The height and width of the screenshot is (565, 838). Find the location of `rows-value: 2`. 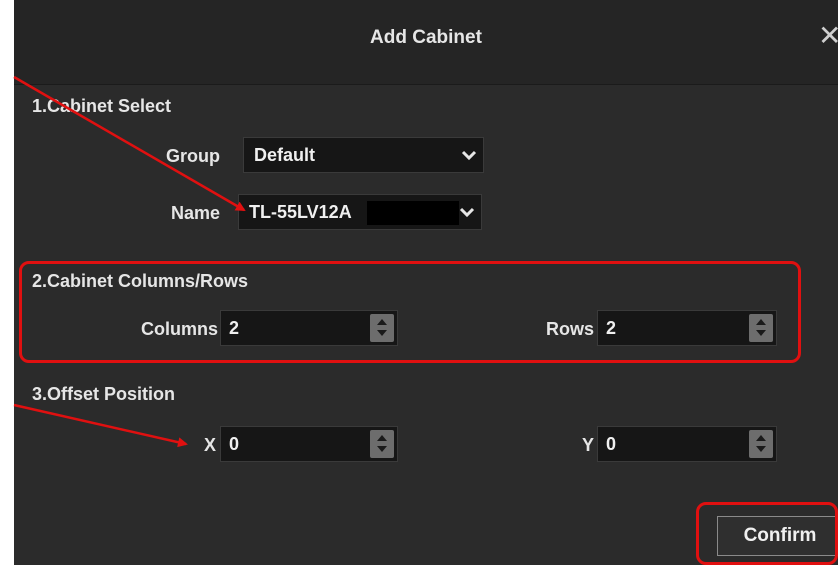

rows-value: 2 is located at coordinates (611, 328).